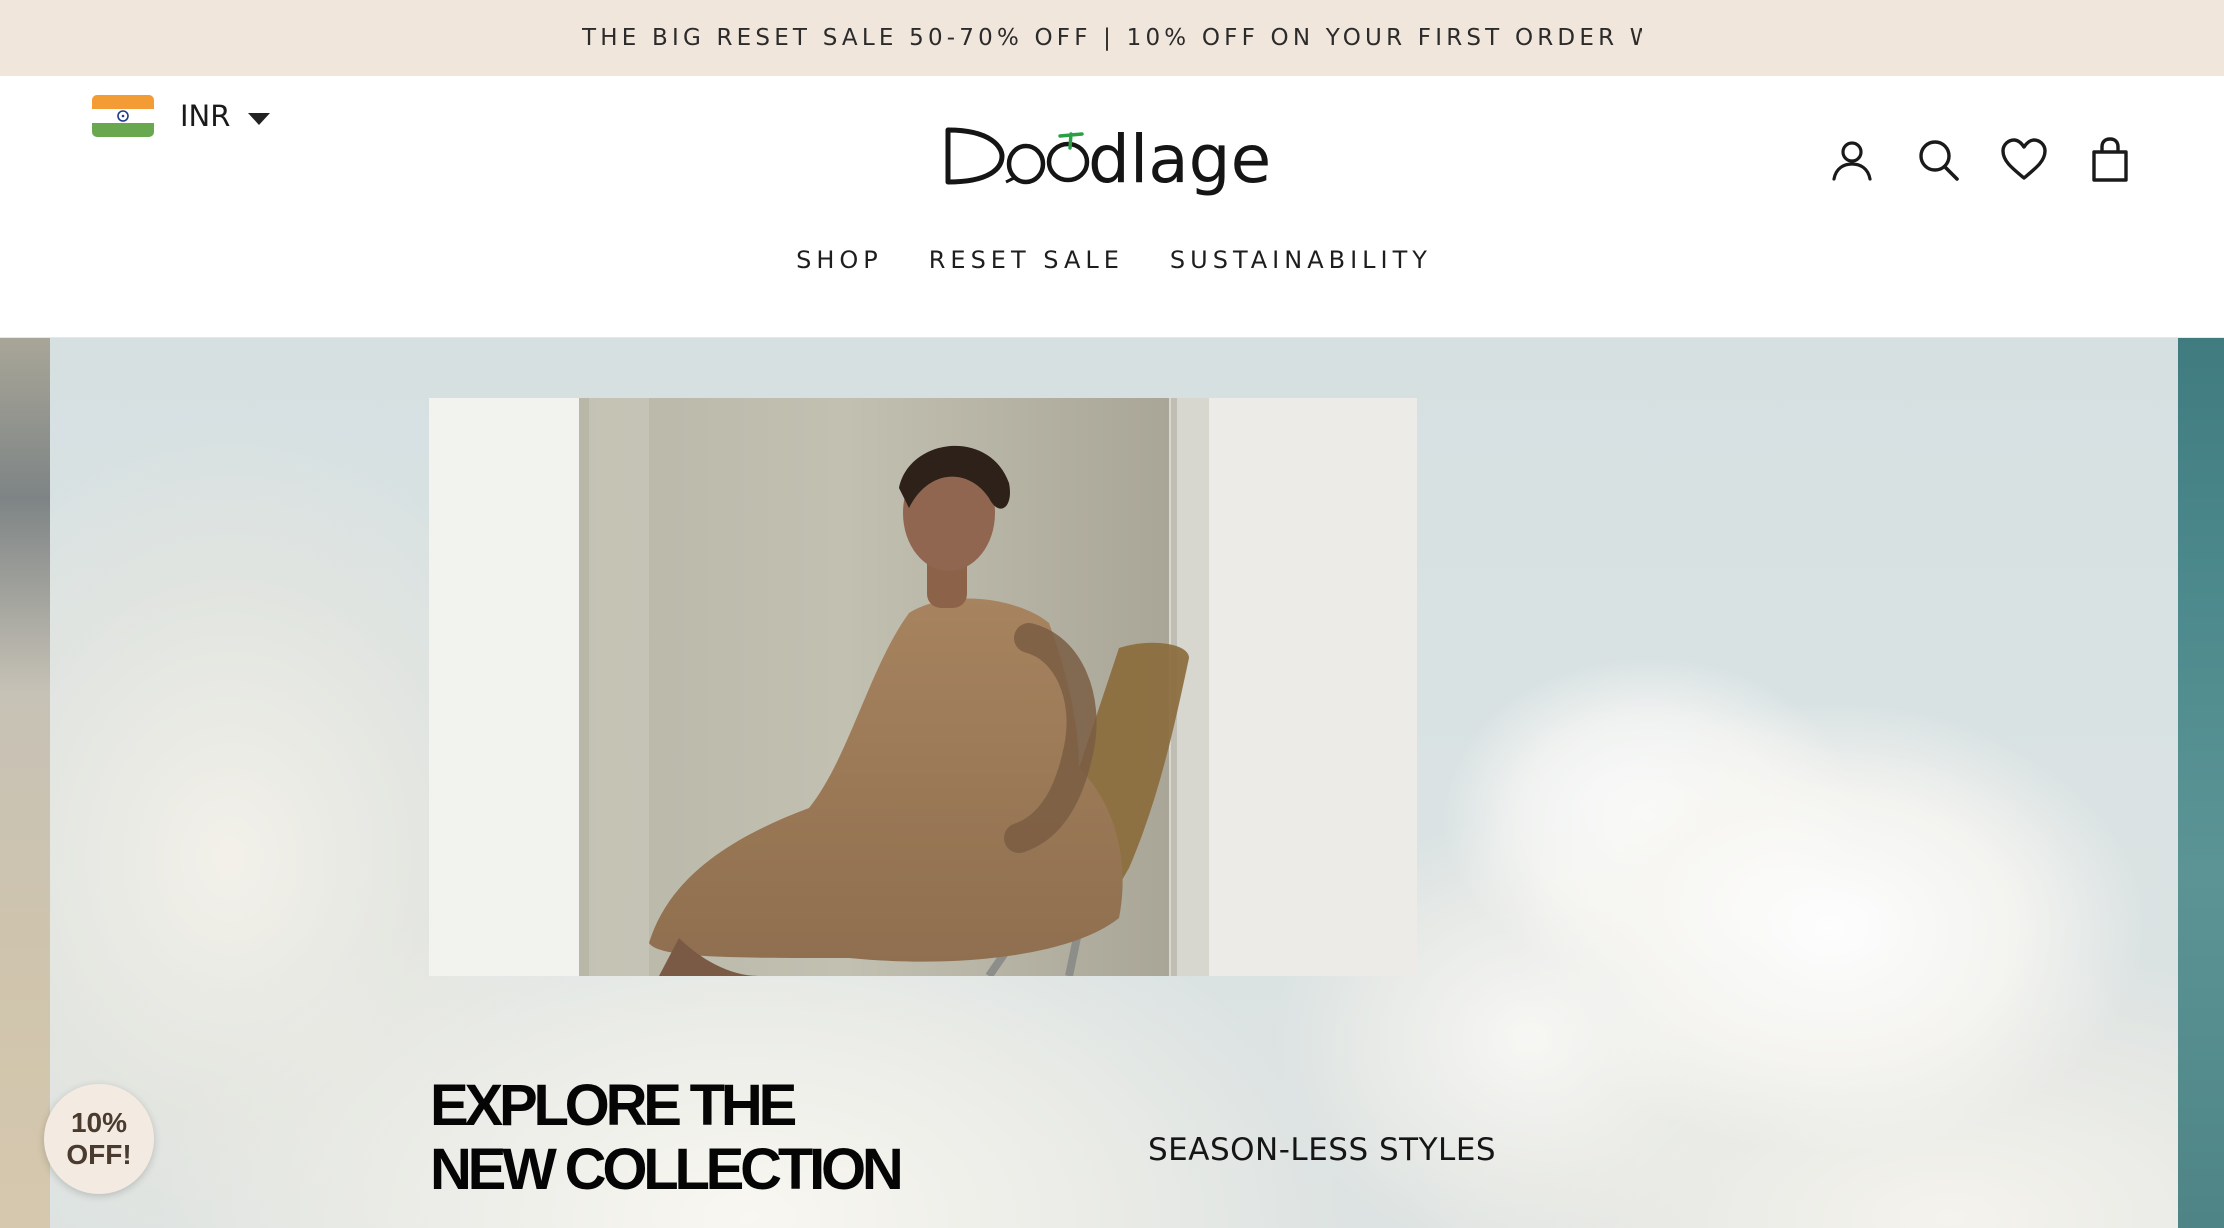  Describe the element at coordinates (1299, 260) in the screenshot. I see `nav-item-sustainability: SUSTAINABILITY` at that location.